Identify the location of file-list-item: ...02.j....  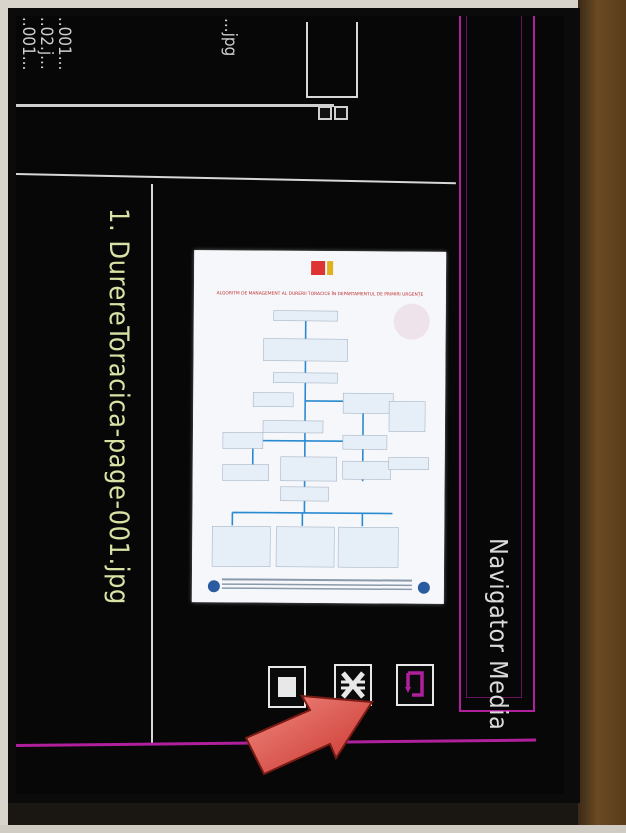
(46, 43).